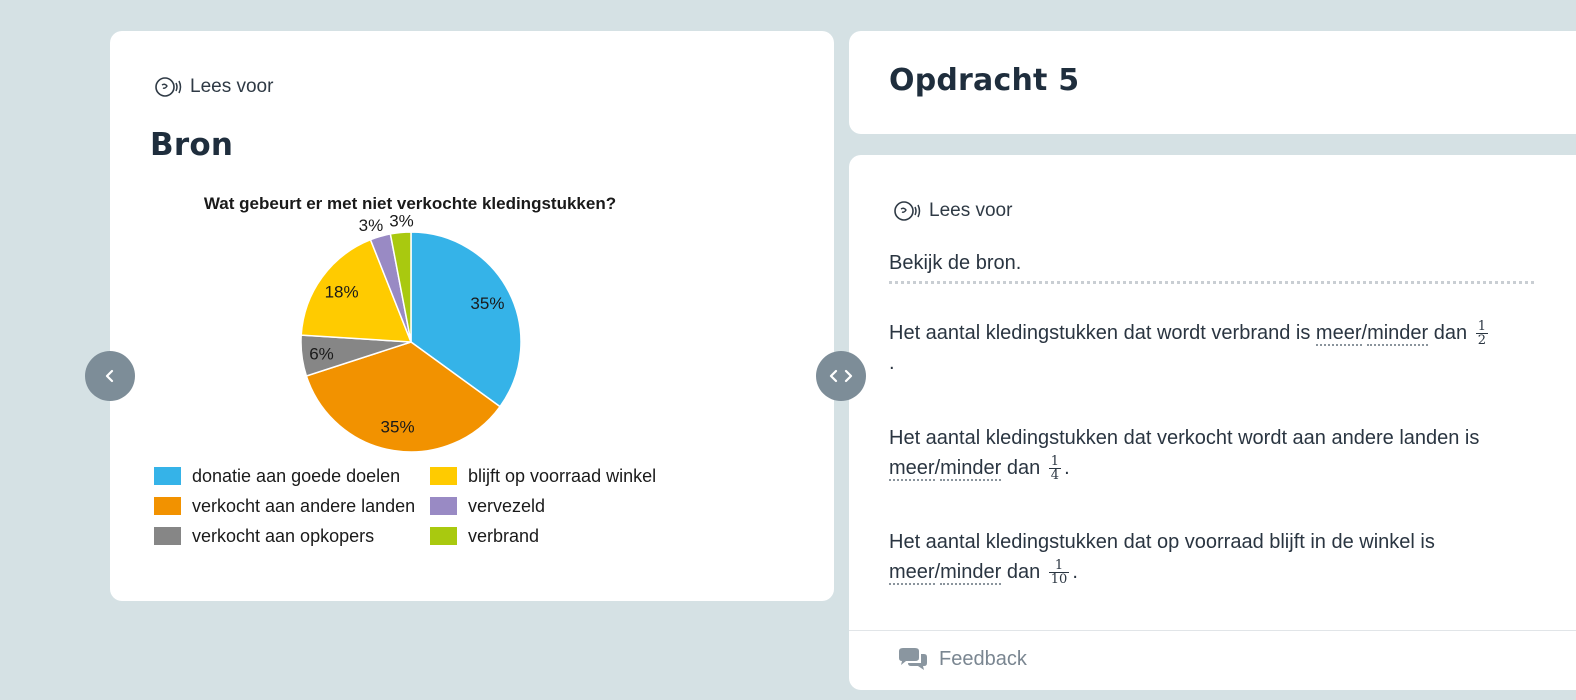 Image resolution: width=1576 pixels, height=700 pixels. What do you see at coordinates (1481, 341) in the screenshot?
I see `fraction-denominator: 2` at bounding box center [1481, 341].